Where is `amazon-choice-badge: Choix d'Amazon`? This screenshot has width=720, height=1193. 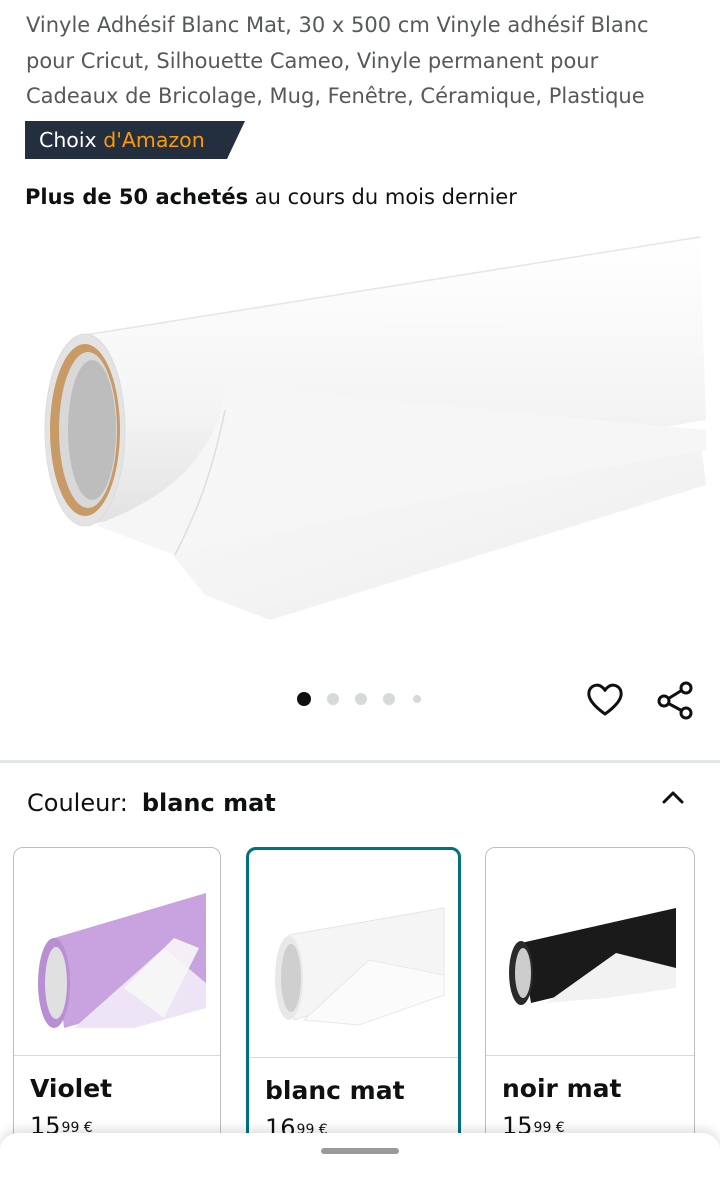
amazon-choice-badge: Choix d'Amazon is located at coordinates (135, 140).